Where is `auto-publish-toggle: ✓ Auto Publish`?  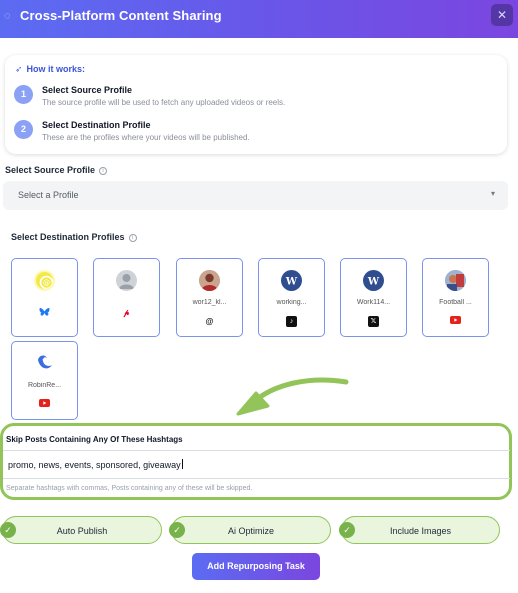 auto-publish-toggle: ✓ Auto Publish is located at coordinates (81, 530).